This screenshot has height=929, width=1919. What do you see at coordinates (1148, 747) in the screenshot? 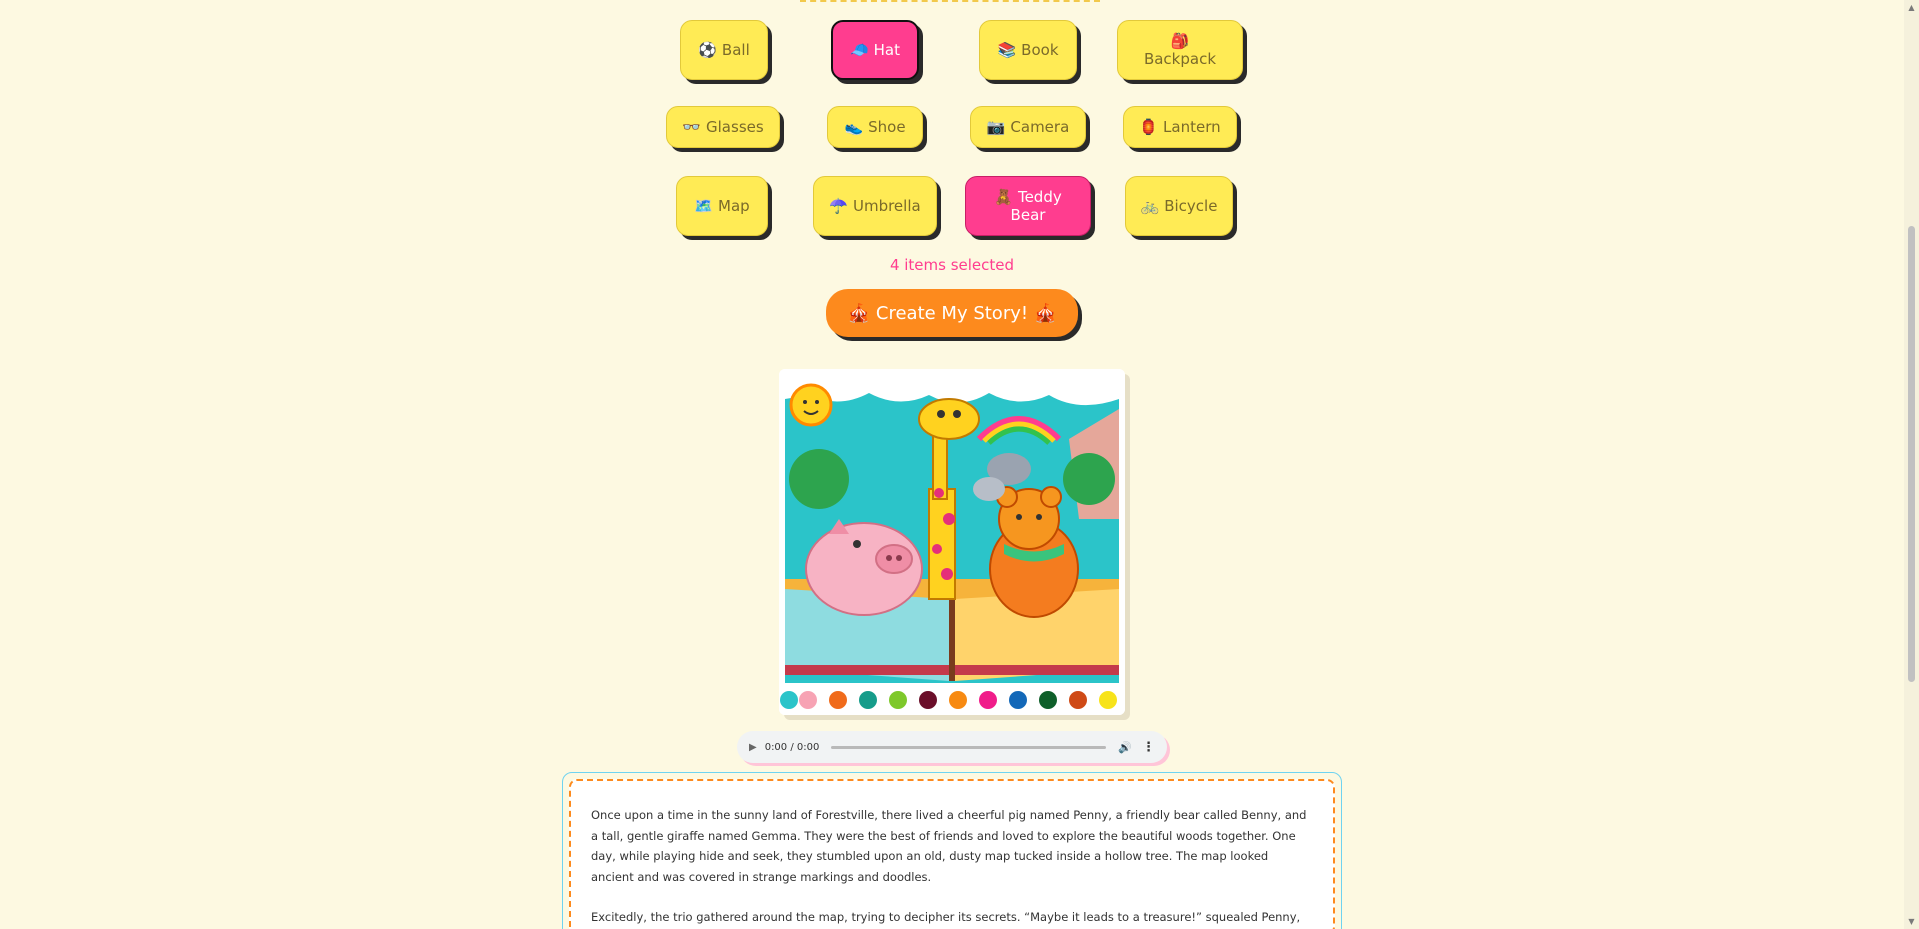
I see `more-options-icon: ⋮` at bounding box center [1148, 747].